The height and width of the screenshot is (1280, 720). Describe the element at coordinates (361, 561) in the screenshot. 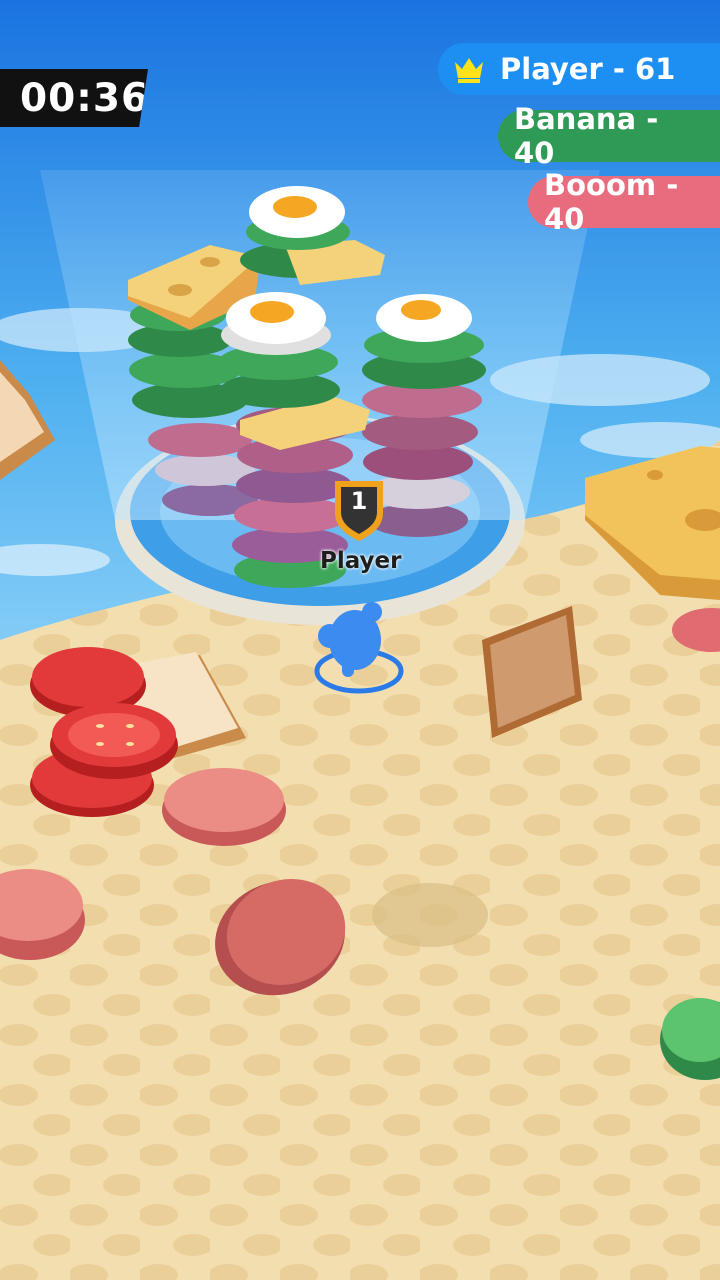

I see `player-name-tag: Player` at that location.